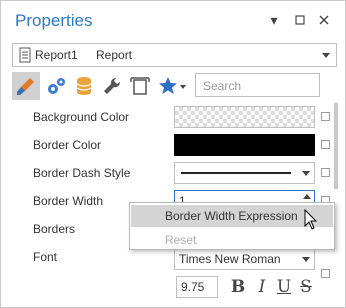 This screenshot has height=308, width=346. What do you see at coordinates (311, 219) in the screenshot?
I see `mouse-cursor-icon` at bounding box center [311, 219].